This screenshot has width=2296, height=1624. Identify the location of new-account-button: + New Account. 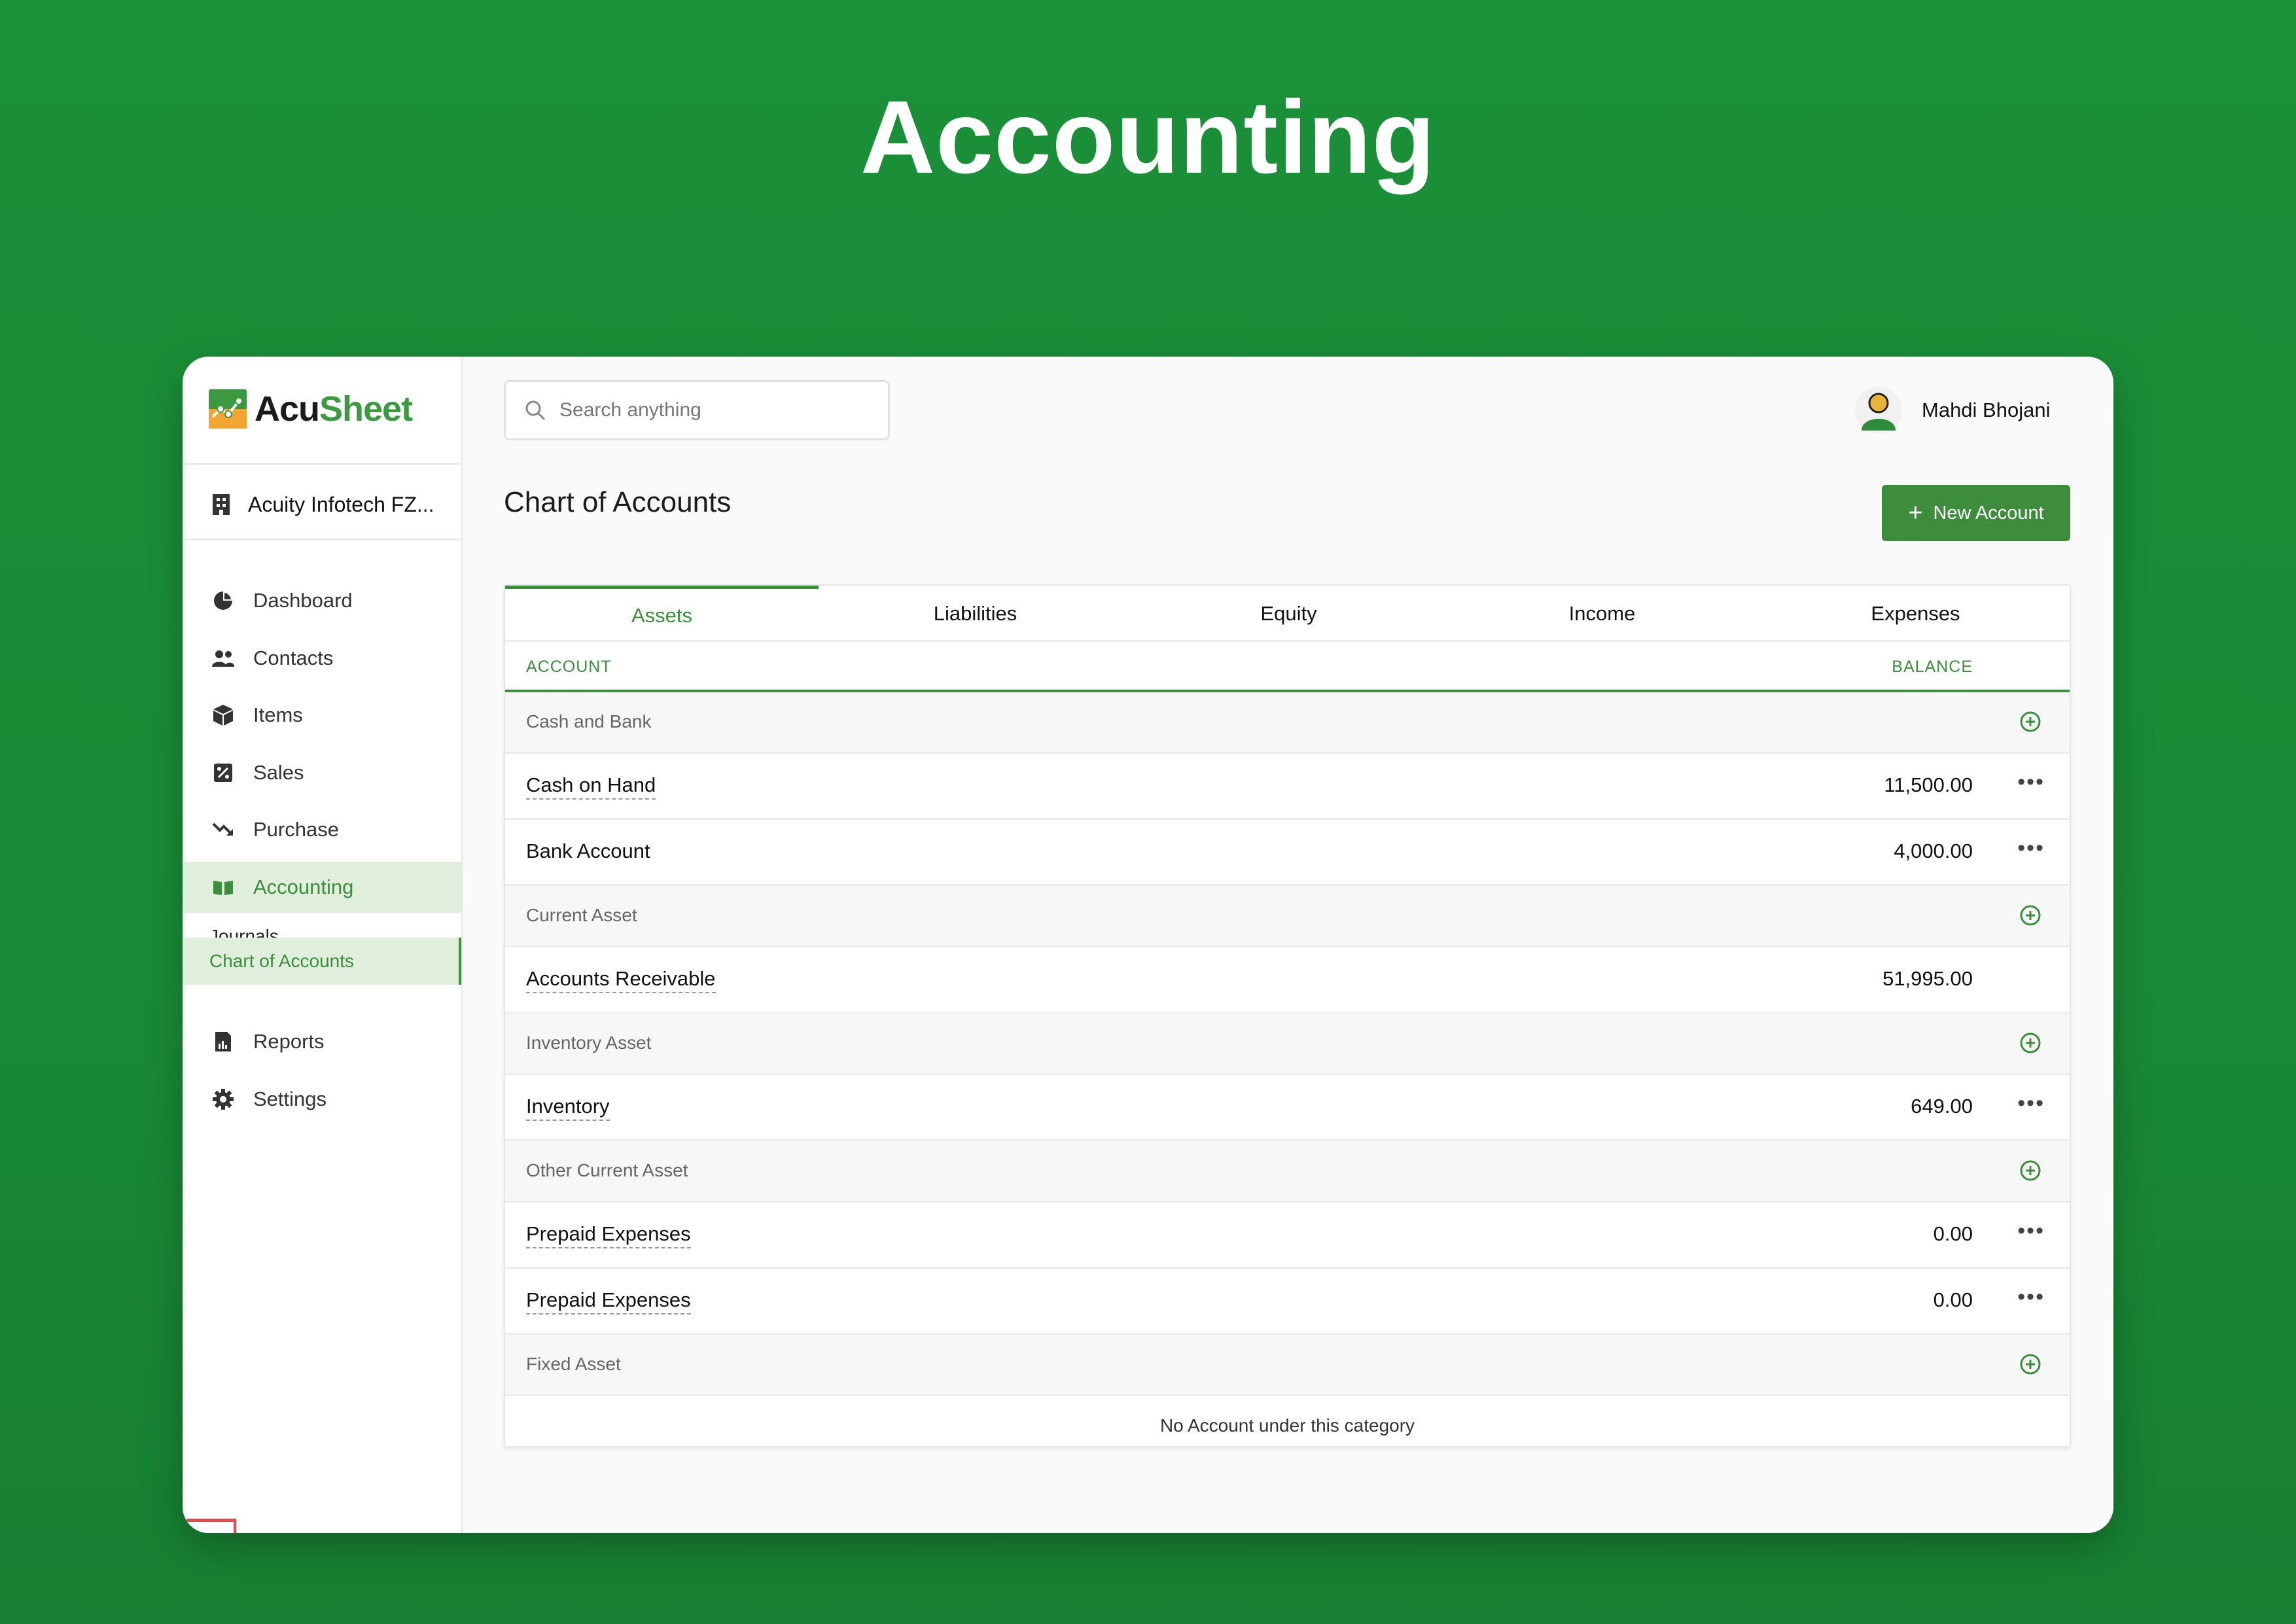
(1976, 513).